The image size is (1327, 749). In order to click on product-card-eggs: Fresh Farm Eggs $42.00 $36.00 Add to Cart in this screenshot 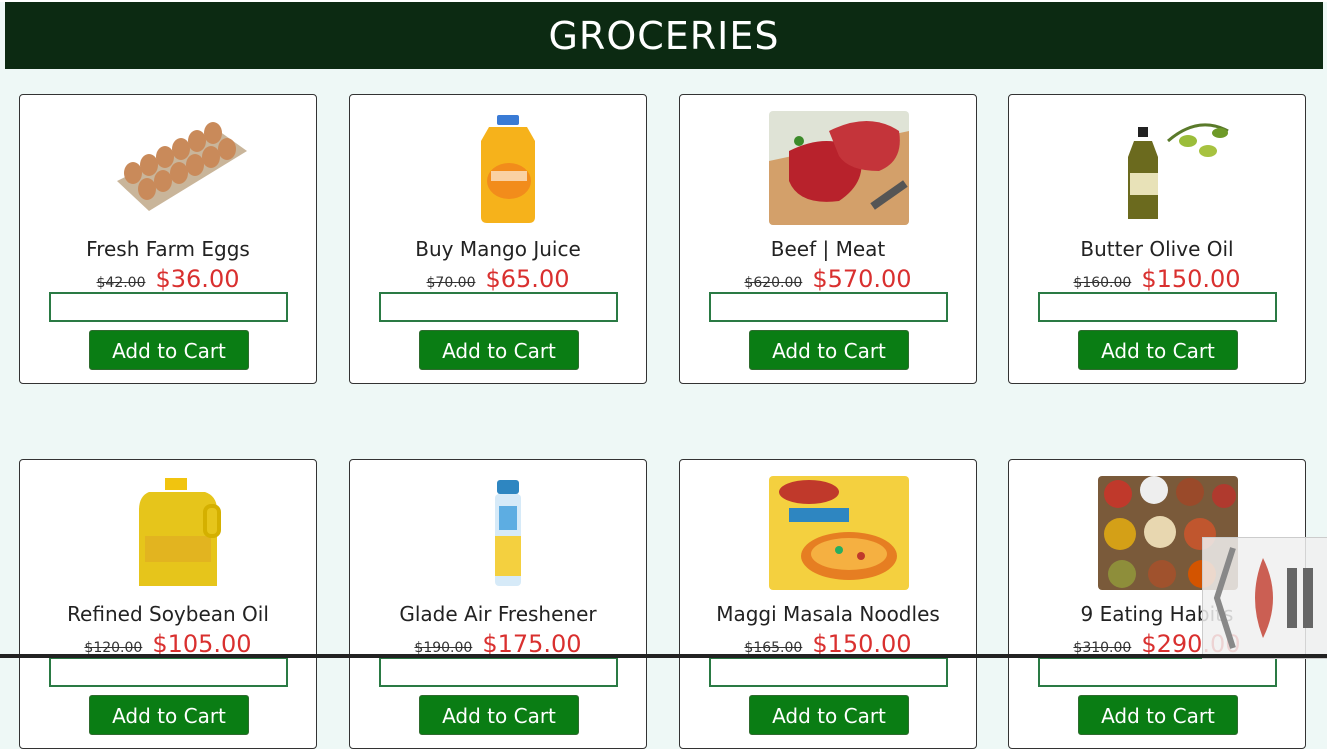, I will do `click(168, 239)`.